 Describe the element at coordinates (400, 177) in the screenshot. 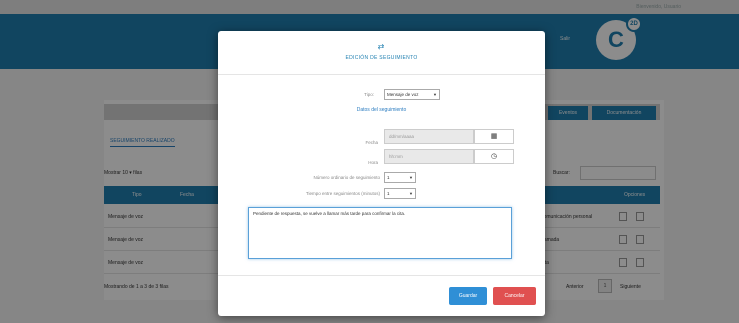

I see `numero-seguimiento-select: 1 ▼` at that location.